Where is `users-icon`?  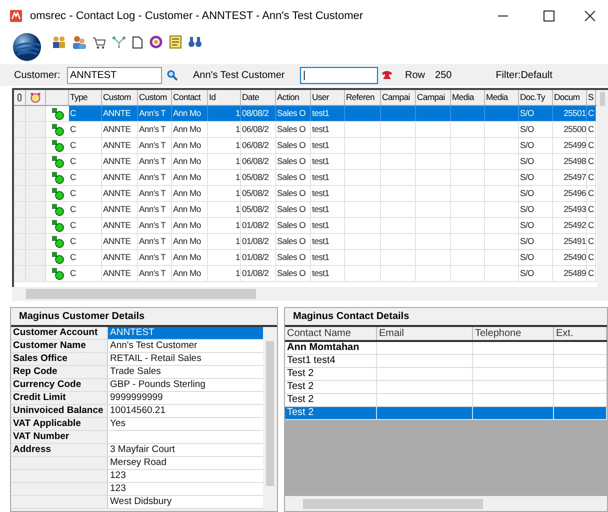 users-icon is located at coordinates (79, 42).